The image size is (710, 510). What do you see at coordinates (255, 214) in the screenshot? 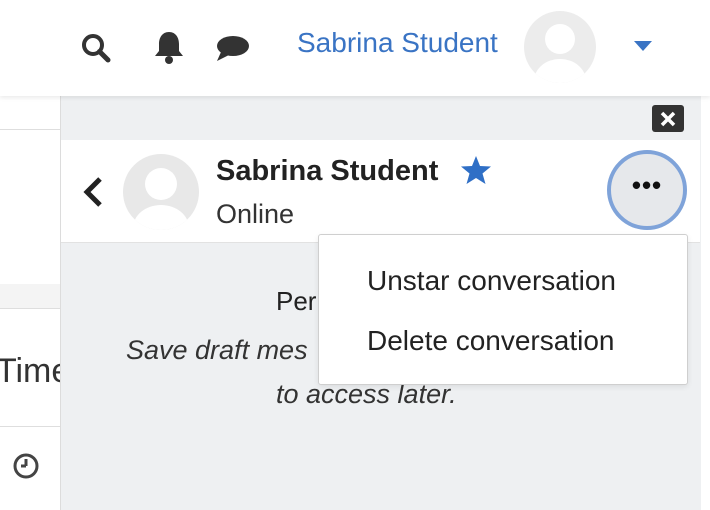
I see `conversation-status: Online` at bounding box center [255, 214].